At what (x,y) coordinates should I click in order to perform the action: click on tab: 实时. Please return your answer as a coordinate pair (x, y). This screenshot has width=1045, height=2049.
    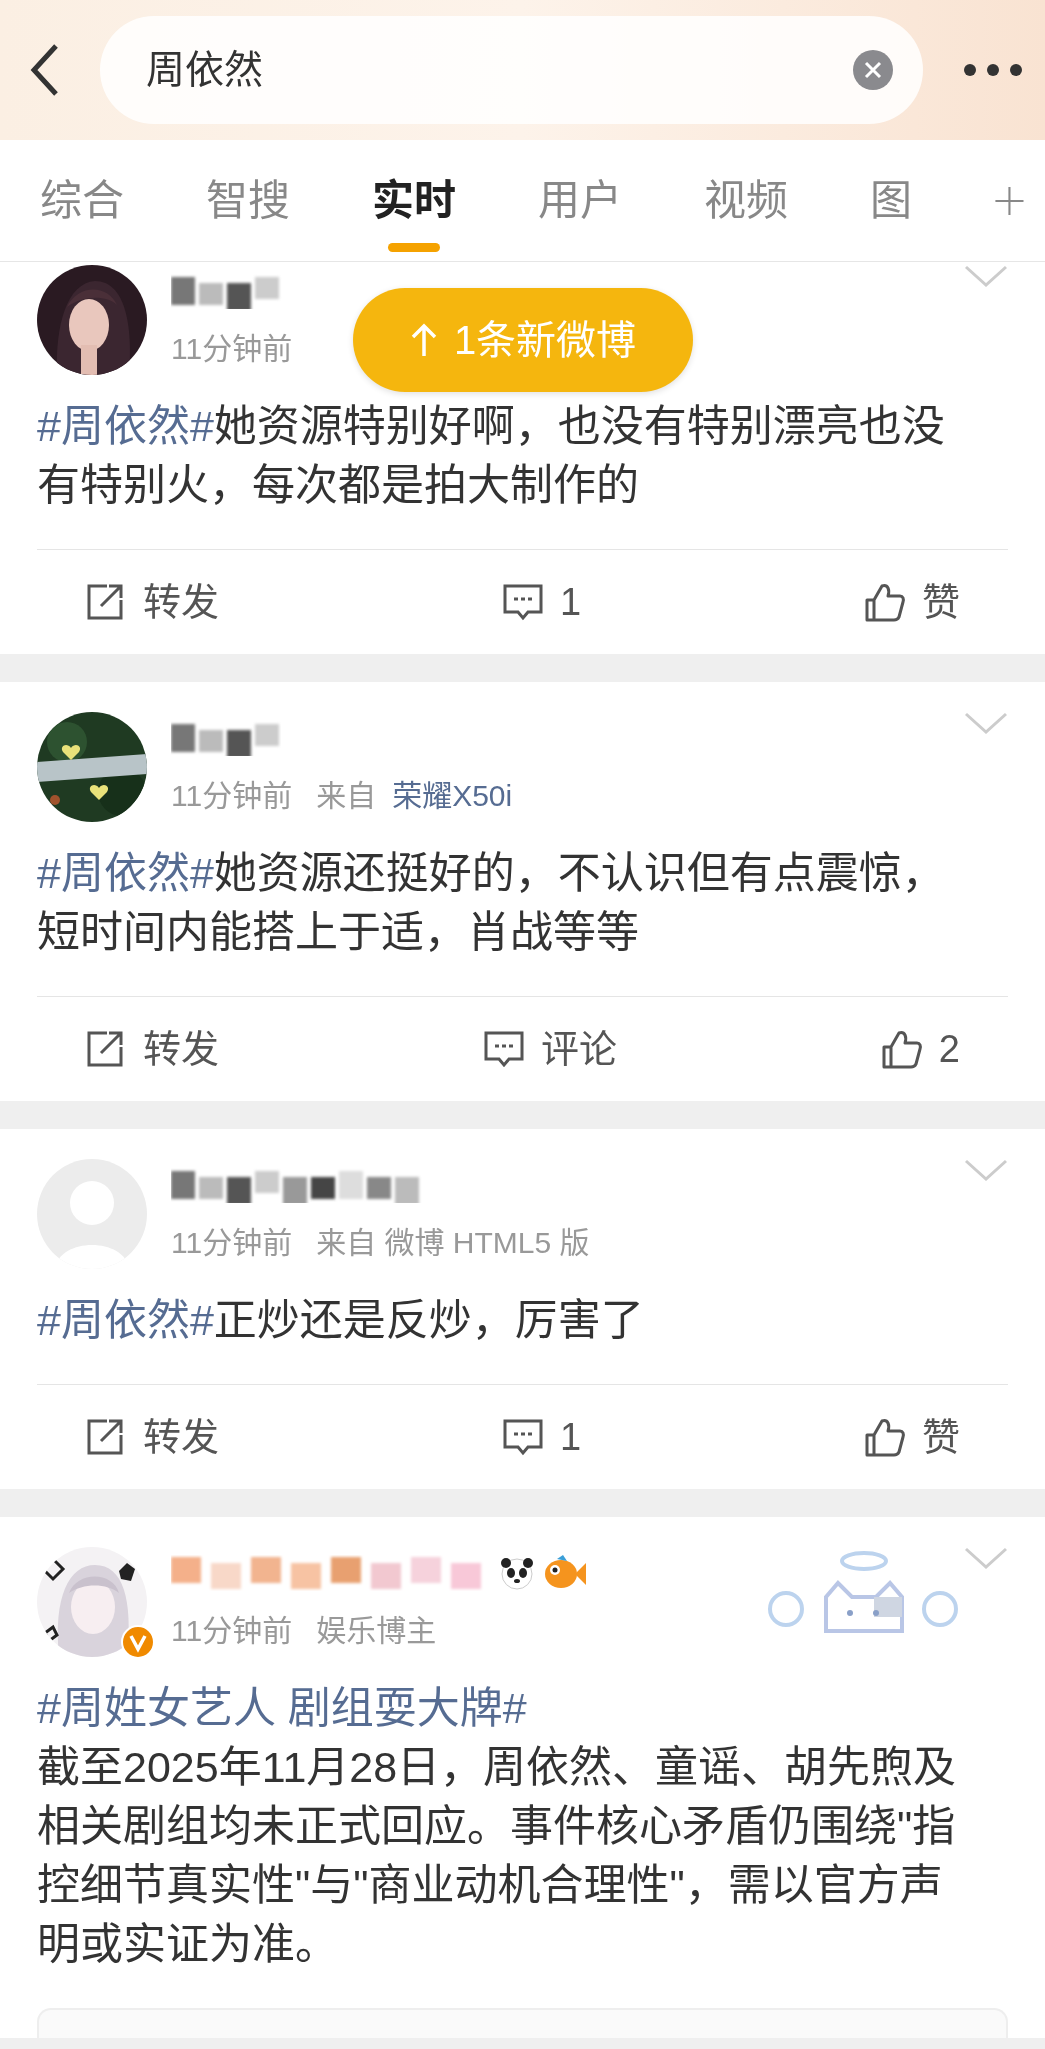
    Looking at the image, I should click on (414, 200).